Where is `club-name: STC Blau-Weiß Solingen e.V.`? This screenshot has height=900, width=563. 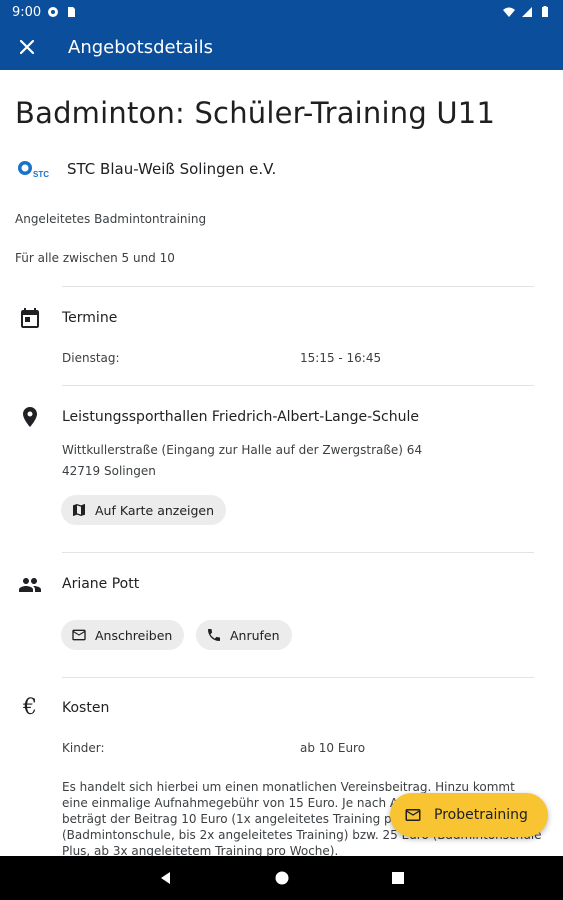
club-name: STC Blau-Weiß Solingen e.V. is located at coordinates (172, 169).